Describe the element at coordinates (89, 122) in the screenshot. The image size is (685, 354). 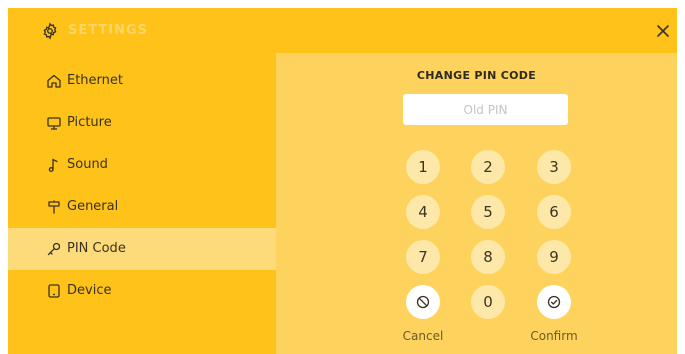
I see `sidebar-item-label: Picture` at that location.